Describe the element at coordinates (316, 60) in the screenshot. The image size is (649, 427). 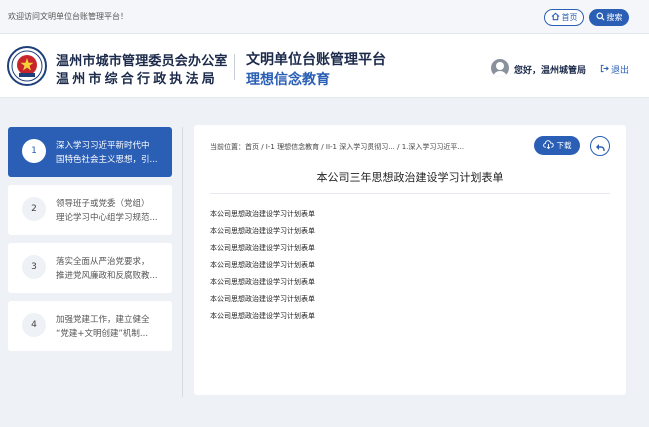
I see `platform-title: 文明单位台账管理平台` at that location.